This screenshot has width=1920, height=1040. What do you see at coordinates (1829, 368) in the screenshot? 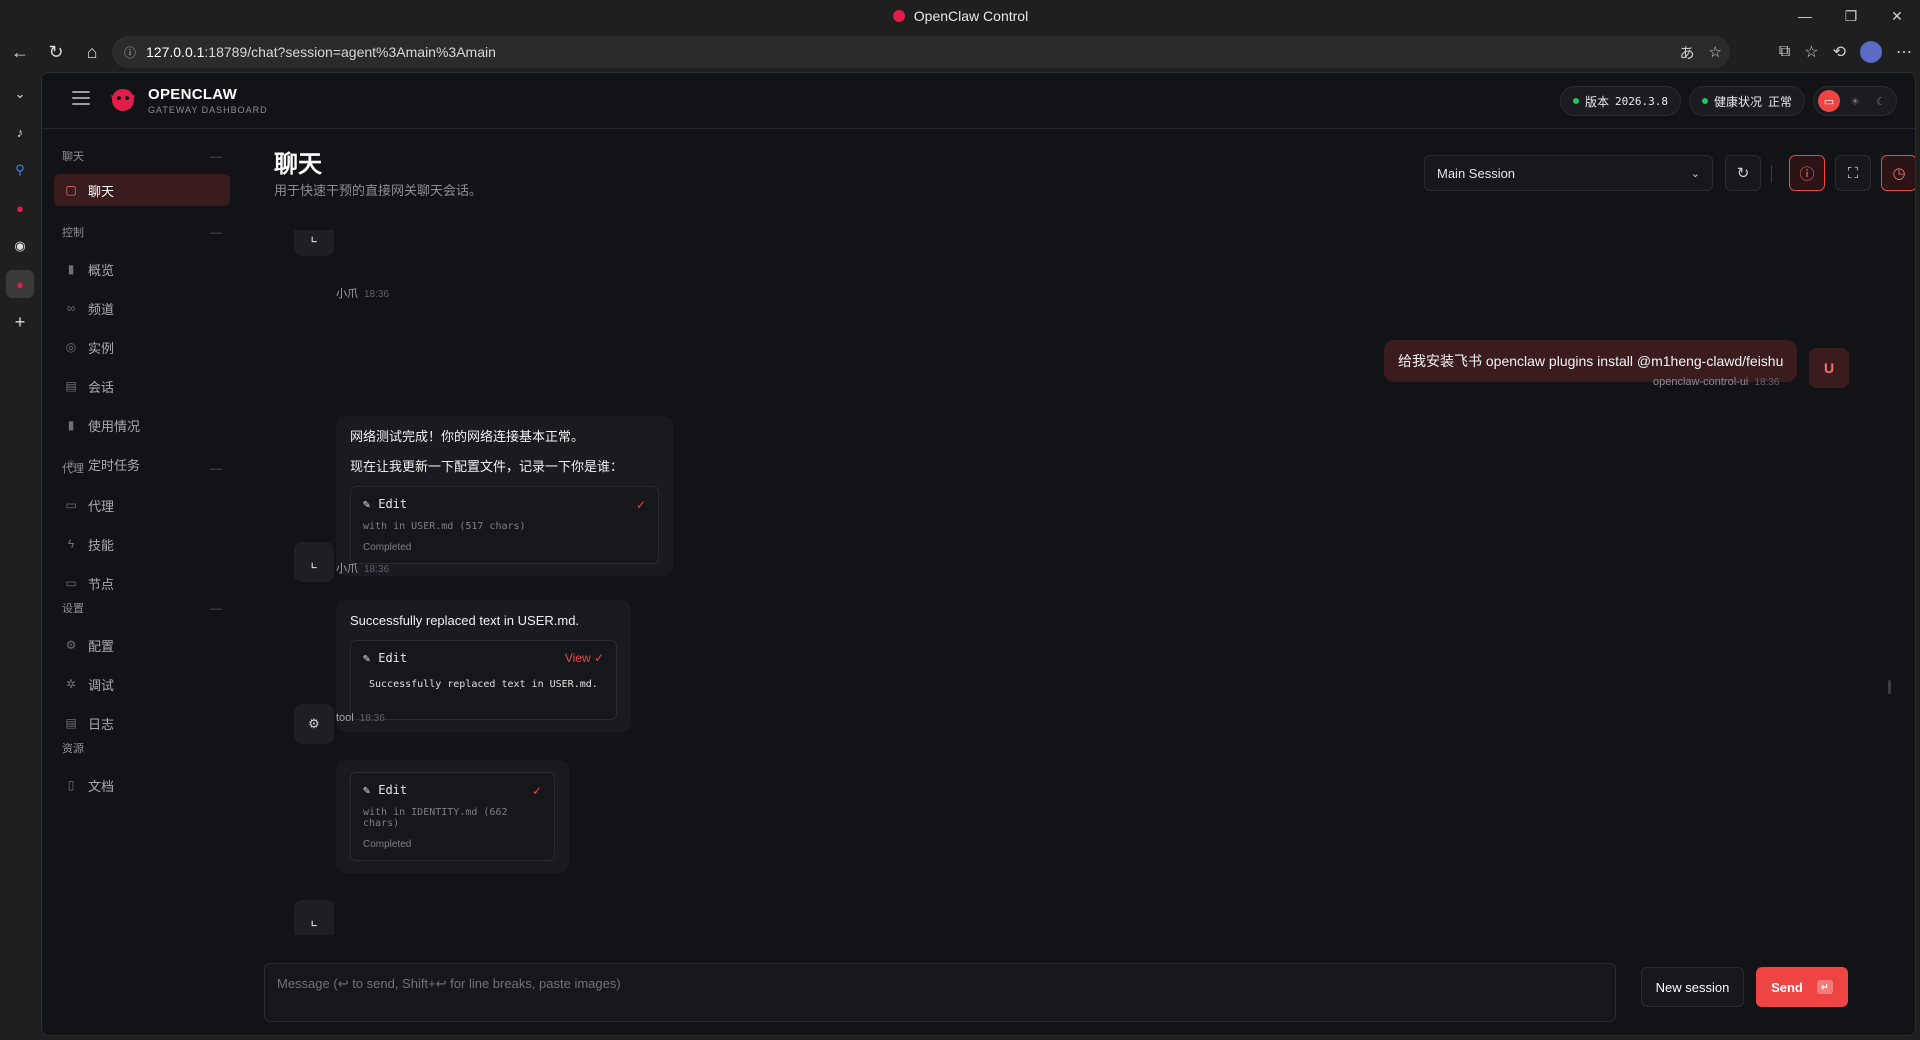
I see `user-avatar: U` at bounding box center [1829, 368].